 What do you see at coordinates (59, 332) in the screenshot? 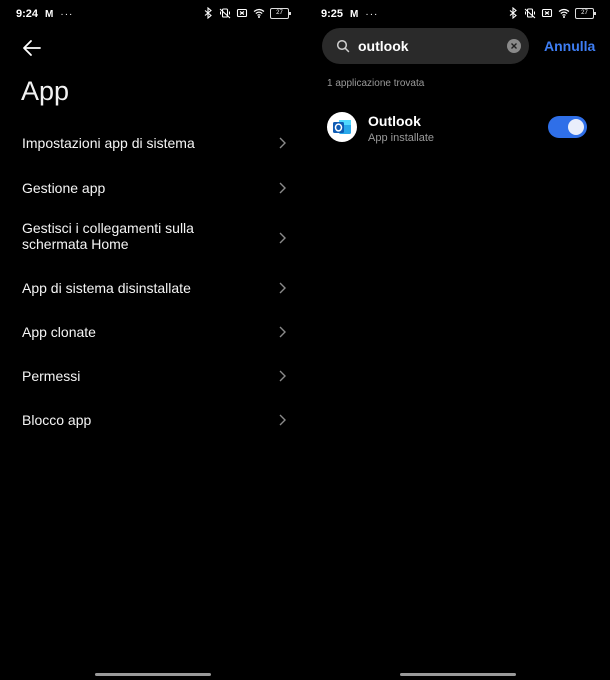
I see `menu-item-label: App clonate` at bounding box center [59, 332].